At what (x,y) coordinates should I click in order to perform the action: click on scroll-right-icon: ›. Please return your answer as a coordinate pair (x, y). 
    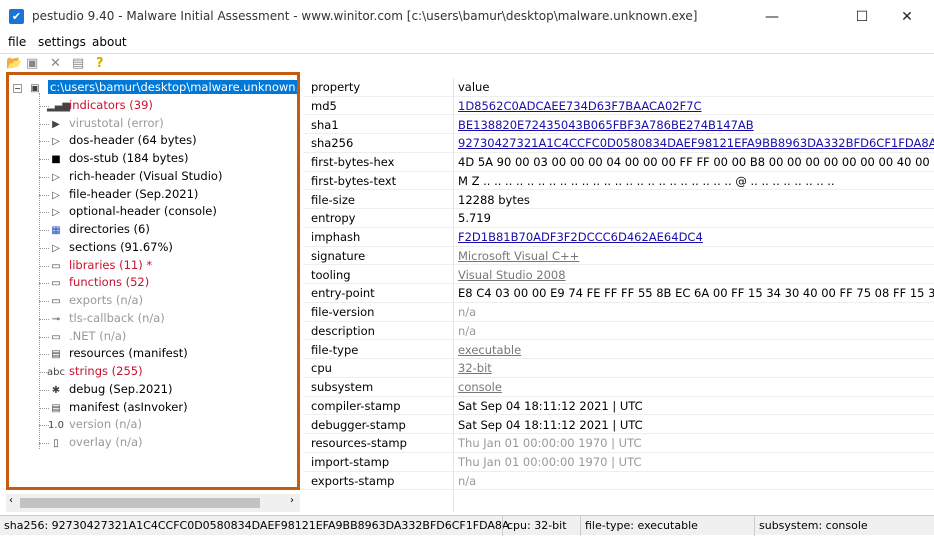
    Looking at the image, I should click on (292, 500).